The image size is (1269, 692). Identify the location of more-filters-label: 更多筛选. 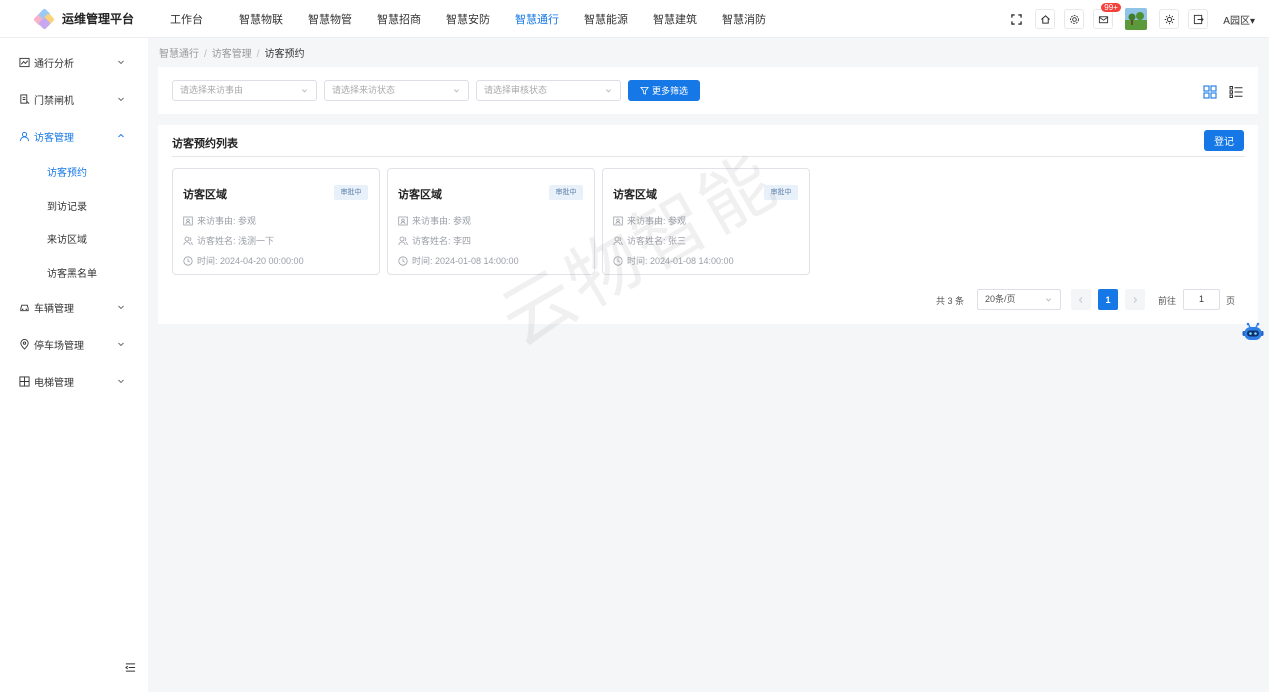
(669, 91).